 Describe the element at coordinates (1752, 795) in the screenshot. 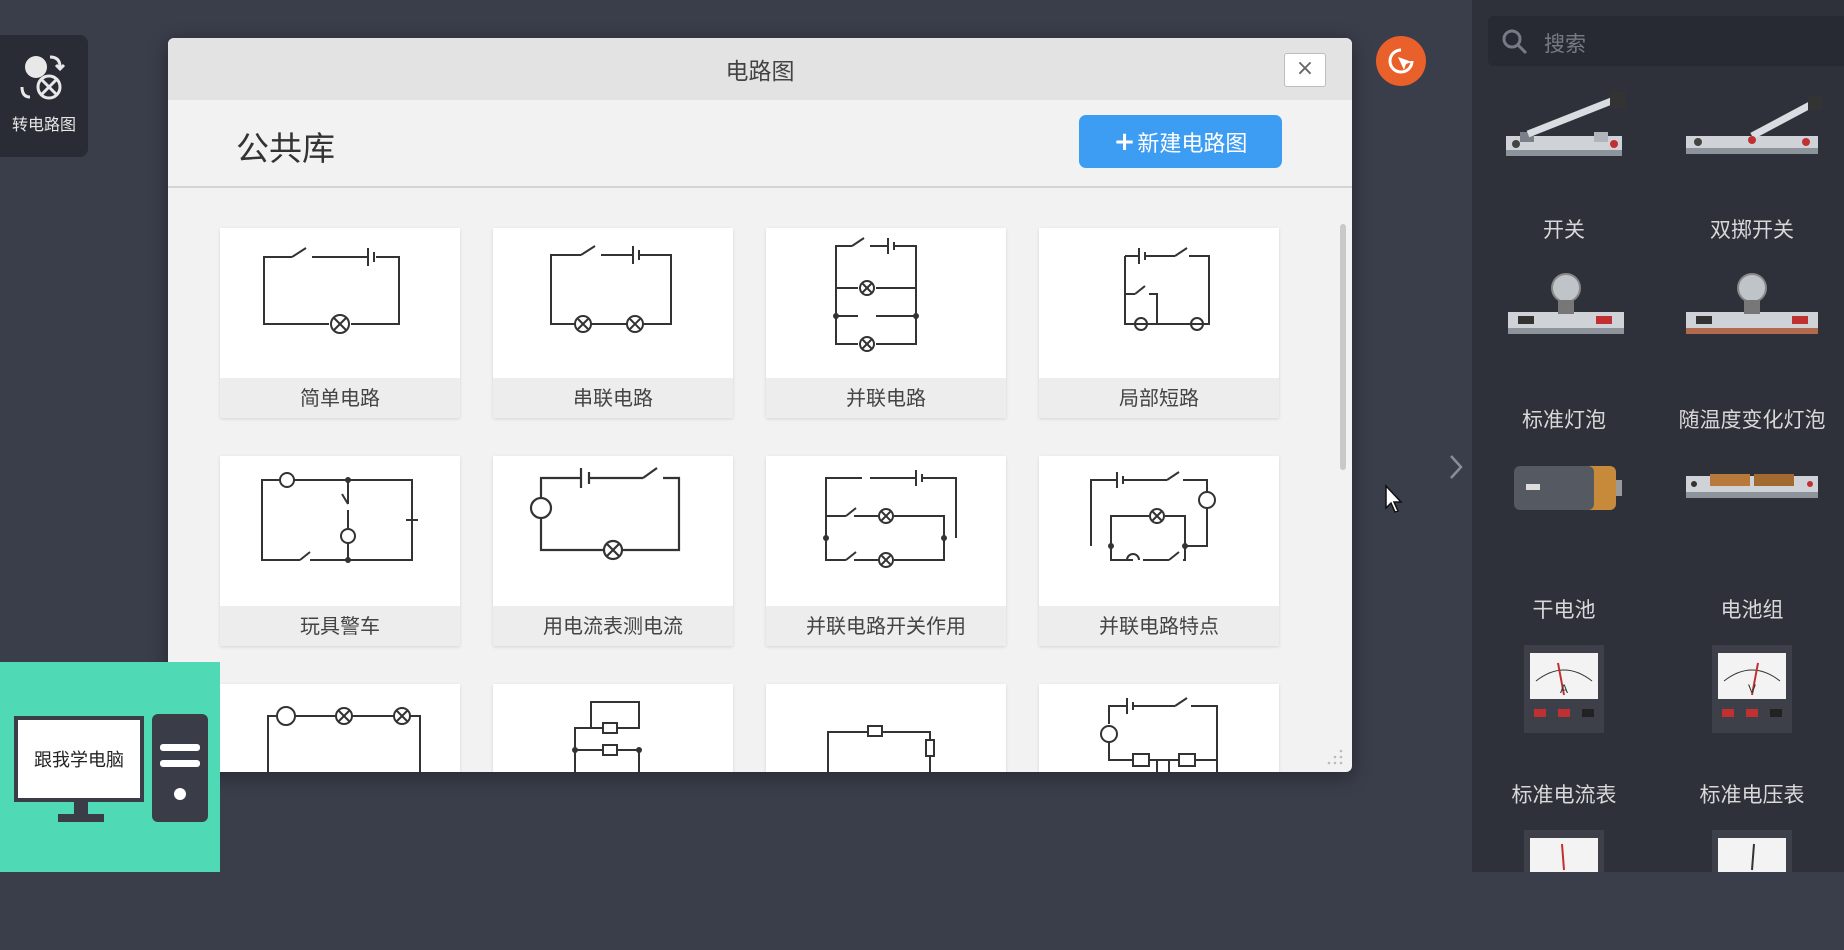

I see `component-name: 标准电压表` at that location.